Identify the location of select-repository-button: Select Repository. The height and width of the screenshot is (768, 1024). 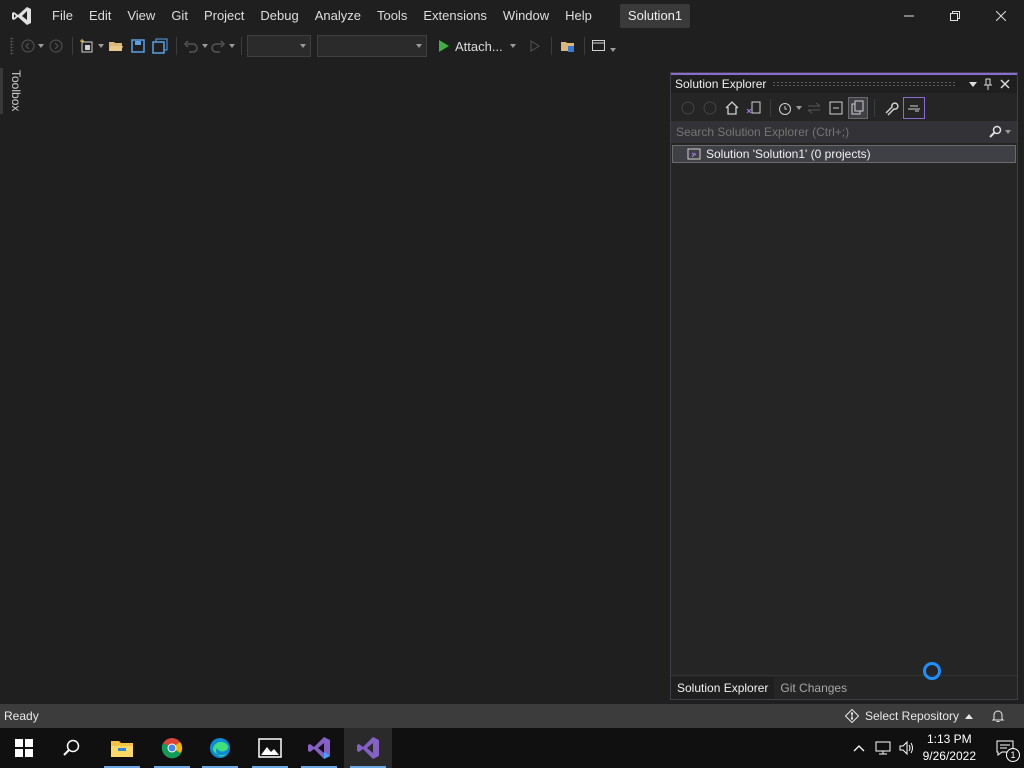
(909, 716).